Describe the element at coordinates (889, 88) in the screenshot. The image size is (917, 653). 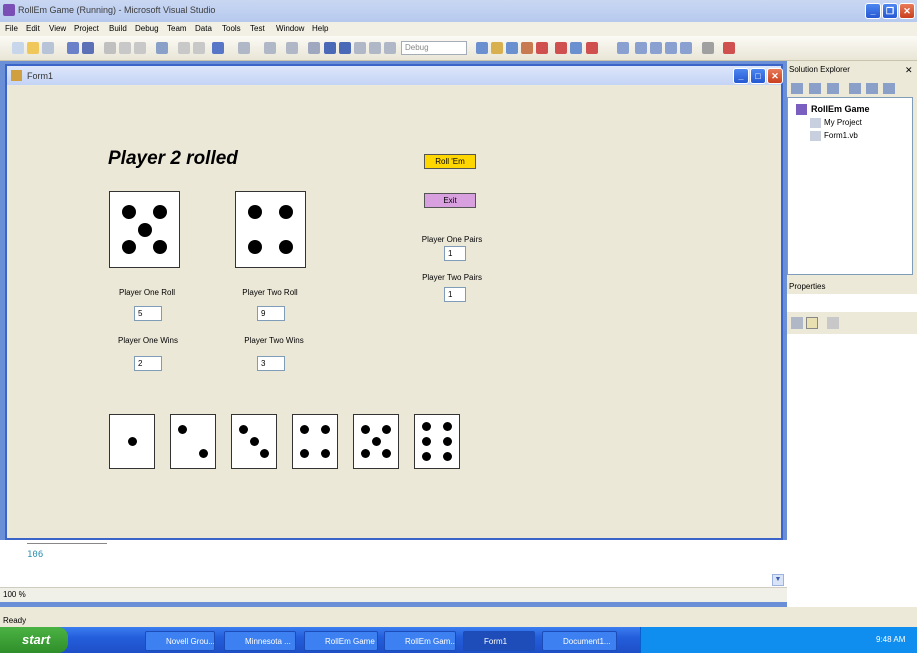
I see `view-class-diagram-icon` at that location.